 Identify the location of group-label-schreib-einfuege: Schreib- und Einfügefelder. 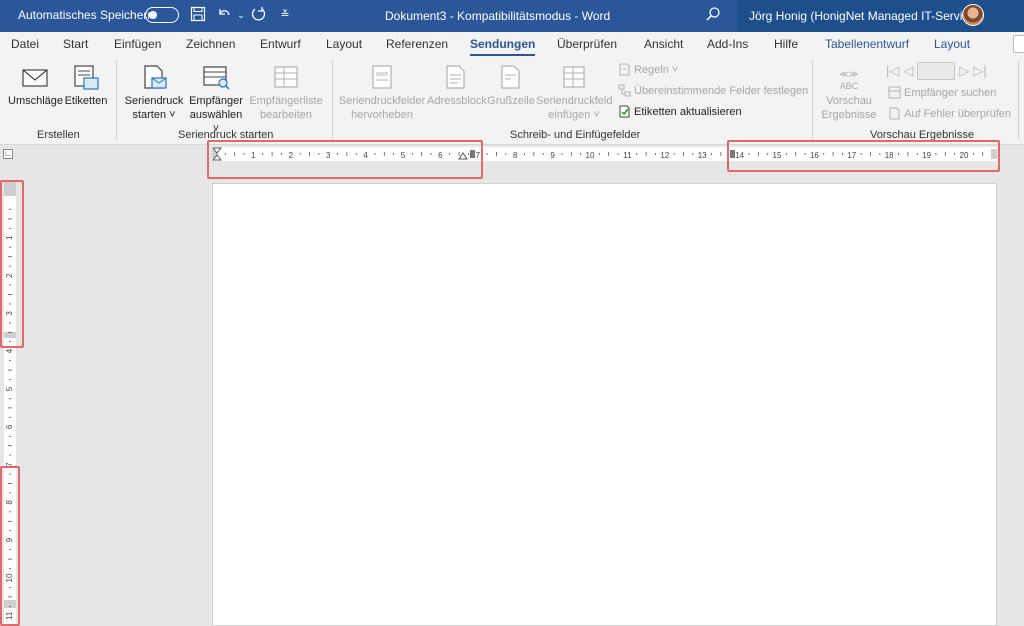
(575, 135).